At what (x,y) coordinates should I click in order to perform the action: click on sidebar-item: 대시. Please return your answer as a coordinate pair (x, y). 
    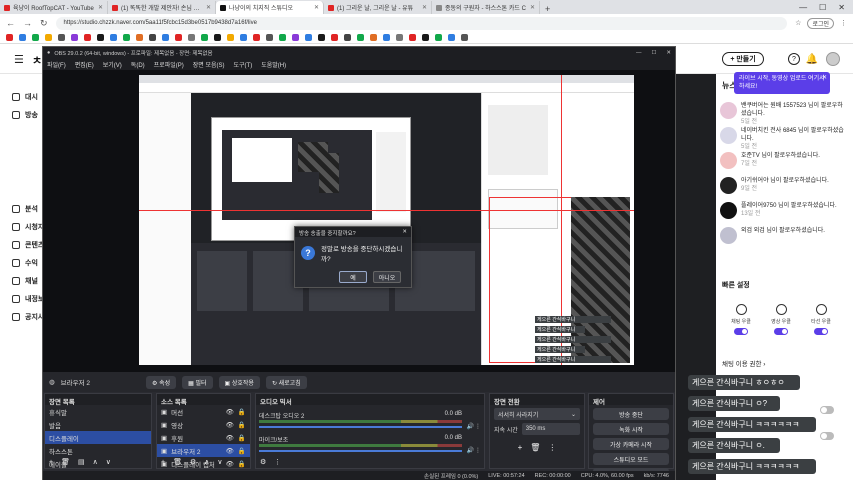
    Looking at the image, I should click on (25, 97).